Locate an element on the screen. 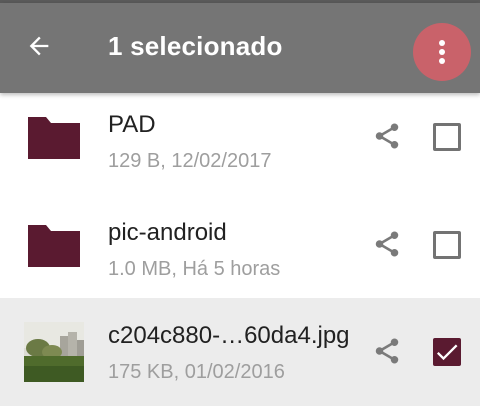 Image resolution: width=480 pixels, height=408 pixels. back-button is located at coordinates (39, 46).